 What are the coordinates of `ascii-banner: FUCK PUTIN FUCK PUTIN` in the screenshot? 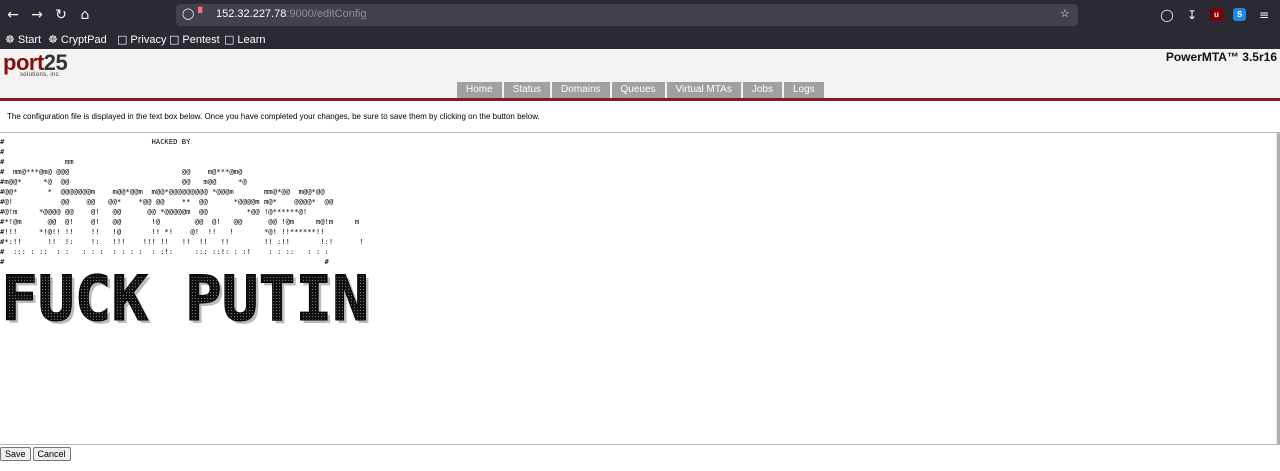 It's located at (187, 301).